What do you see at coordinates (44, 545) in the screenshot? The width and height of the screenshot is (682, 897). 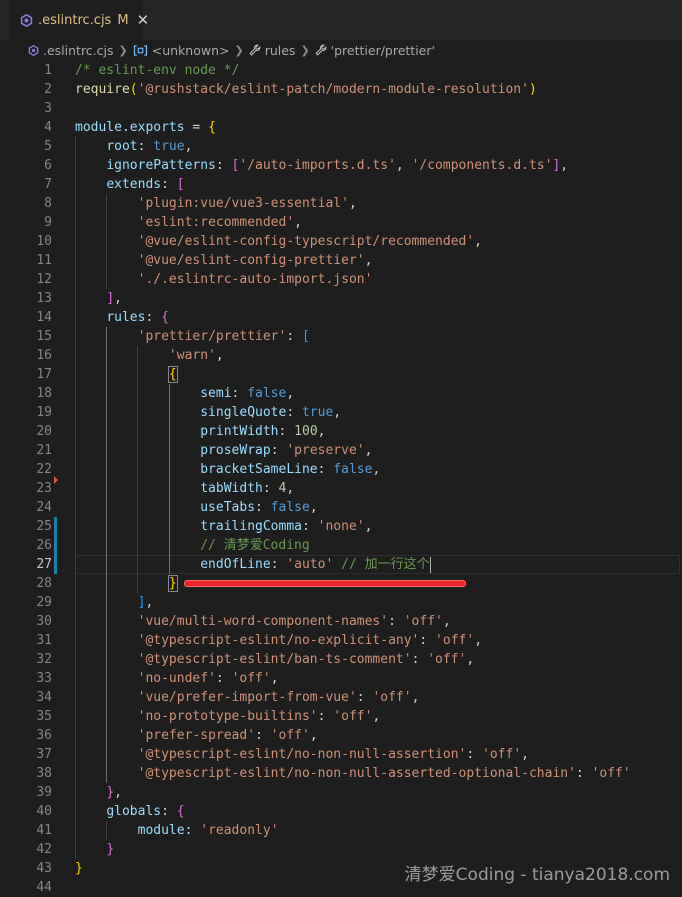 I see `line-number: 26` at bounding box center [44, 545].